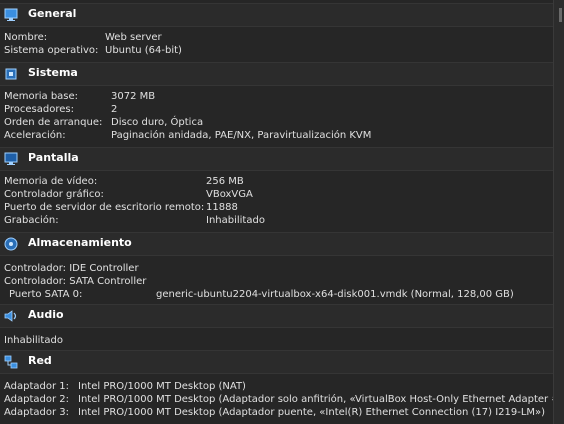 Image resolution: width=564 pixels, height=424 pixels. Describe the element at coordinates (93, 50) in the screenshot. I see `info-row: Sistema operativo: Ubuntu (64-bit)` at that location.